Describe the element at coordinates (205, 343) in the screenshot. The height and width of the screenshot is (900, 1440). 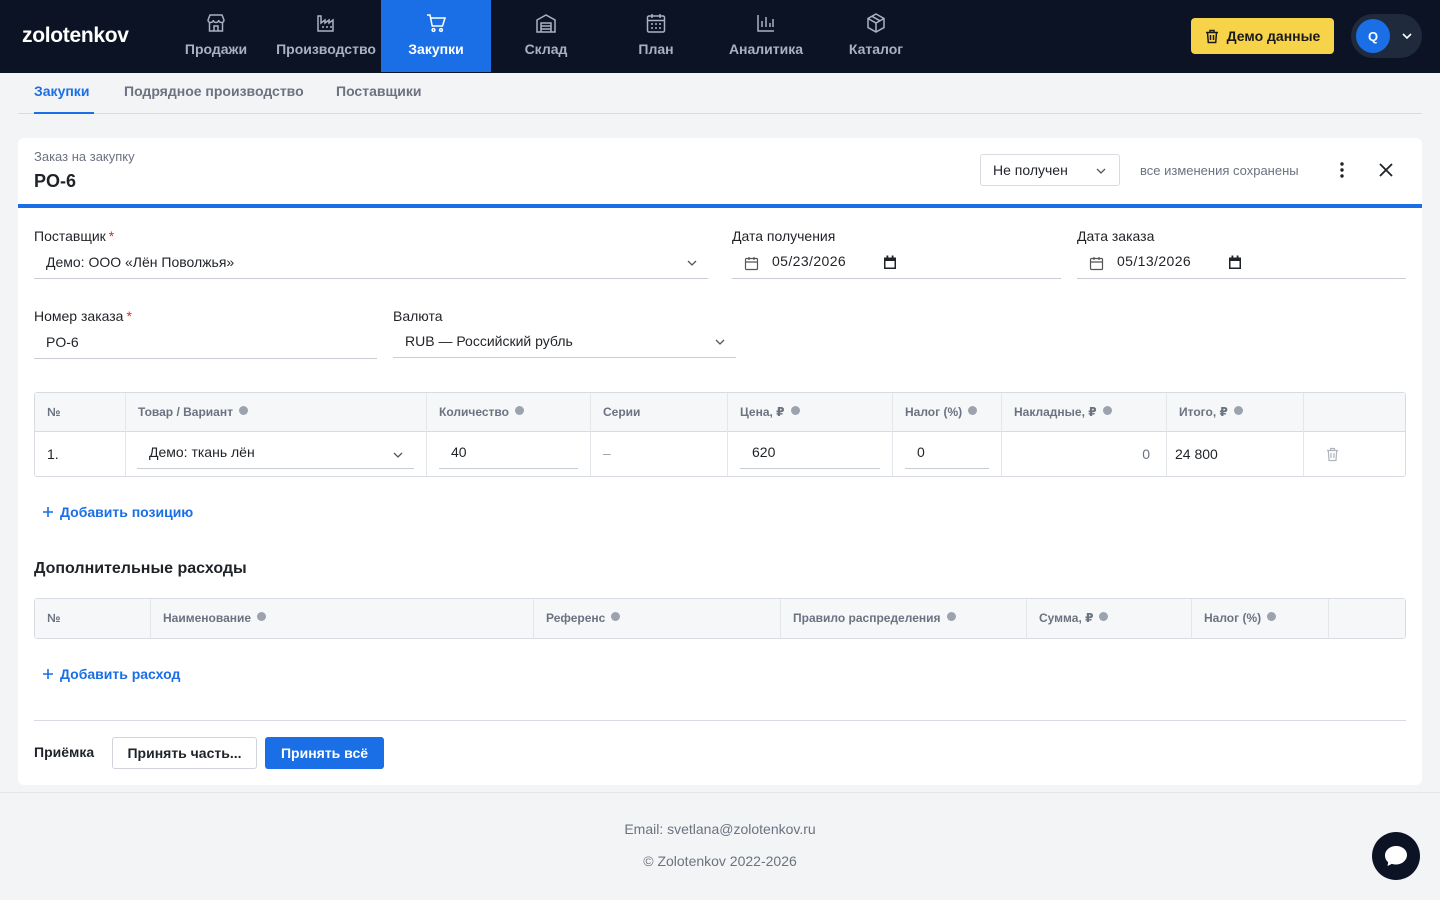
I see `order-number-input: PO-6` at that location.